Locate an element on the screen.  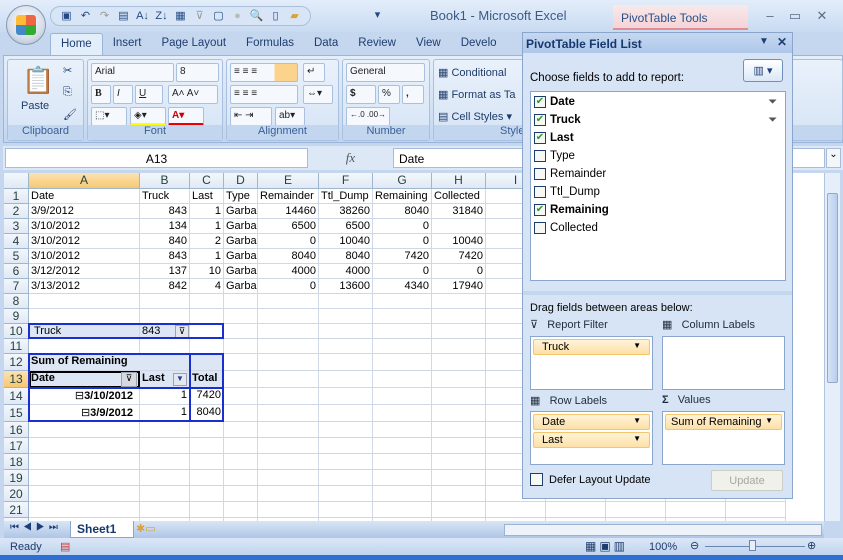
cell-E10 is located at coordinates (288, 331).